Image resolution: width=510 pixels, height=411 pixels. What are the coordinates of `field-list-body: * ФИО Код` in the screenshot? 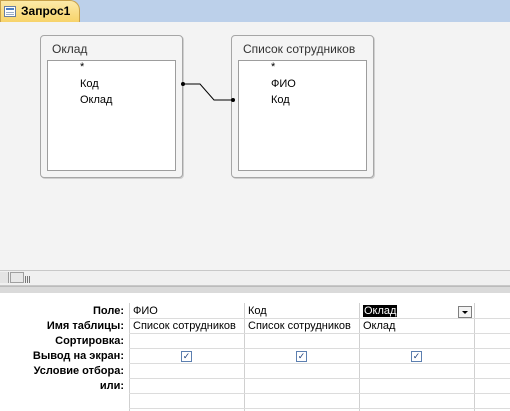 It's located at (302, 115).